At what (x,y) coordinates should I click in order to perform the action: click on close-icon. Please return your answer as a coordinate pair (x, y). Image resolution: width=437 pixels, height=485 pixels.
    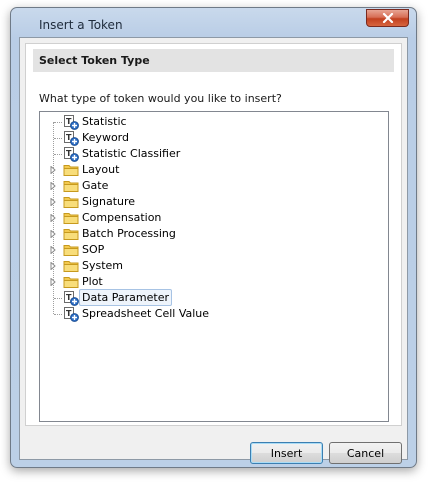
    Looking at the image, I should click on (387, 18).